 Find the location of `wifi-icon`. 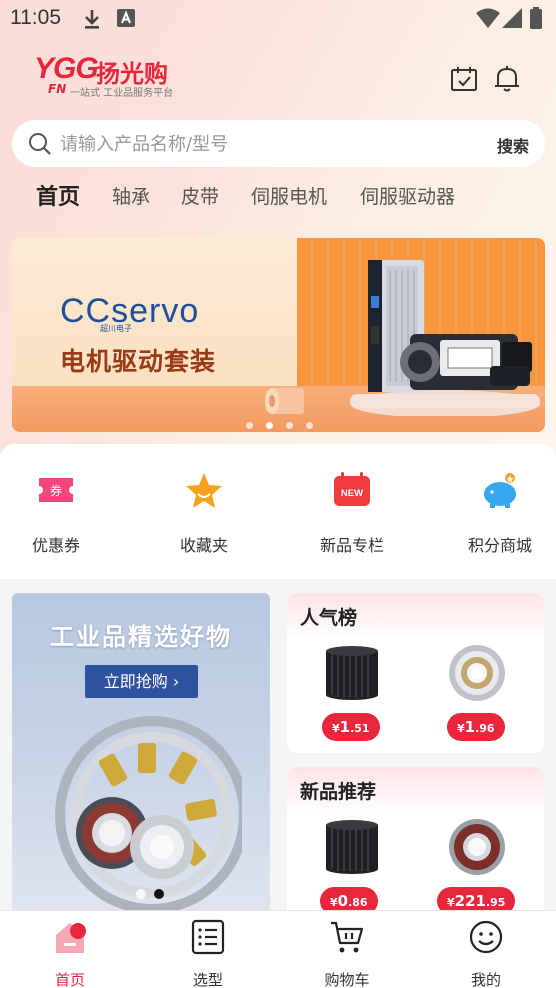

wifi-icon is located at coordinates (488, 18).